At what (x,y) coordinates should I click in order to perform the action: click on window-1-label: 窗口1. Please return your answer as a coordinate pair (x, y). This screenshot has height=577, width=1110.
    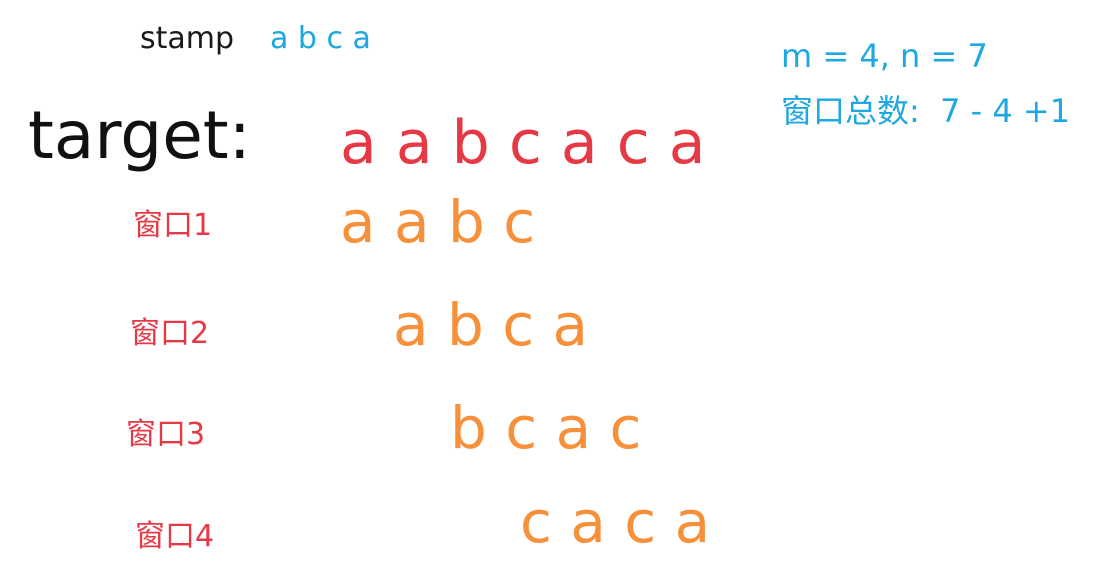
    Looking at the image, I should click on (173, 225).